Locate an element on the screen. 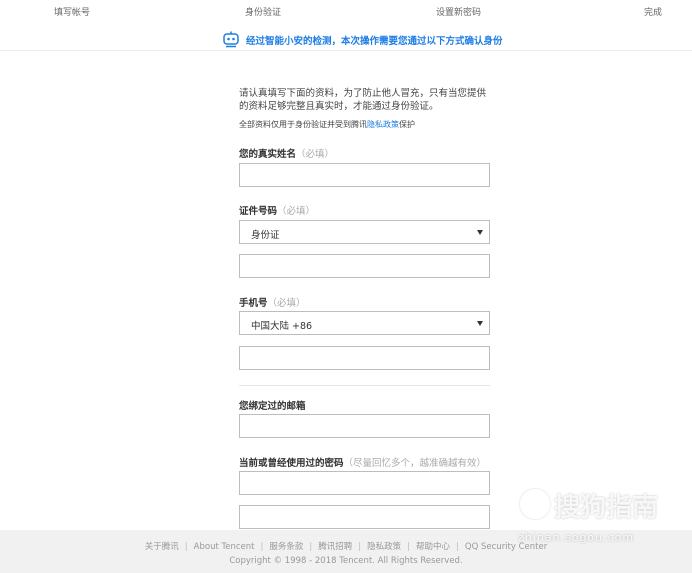 The width and height of the screenshot is (692, 573). footer-link-privacy: 隐私政策 is located at coordinates (384, 547).